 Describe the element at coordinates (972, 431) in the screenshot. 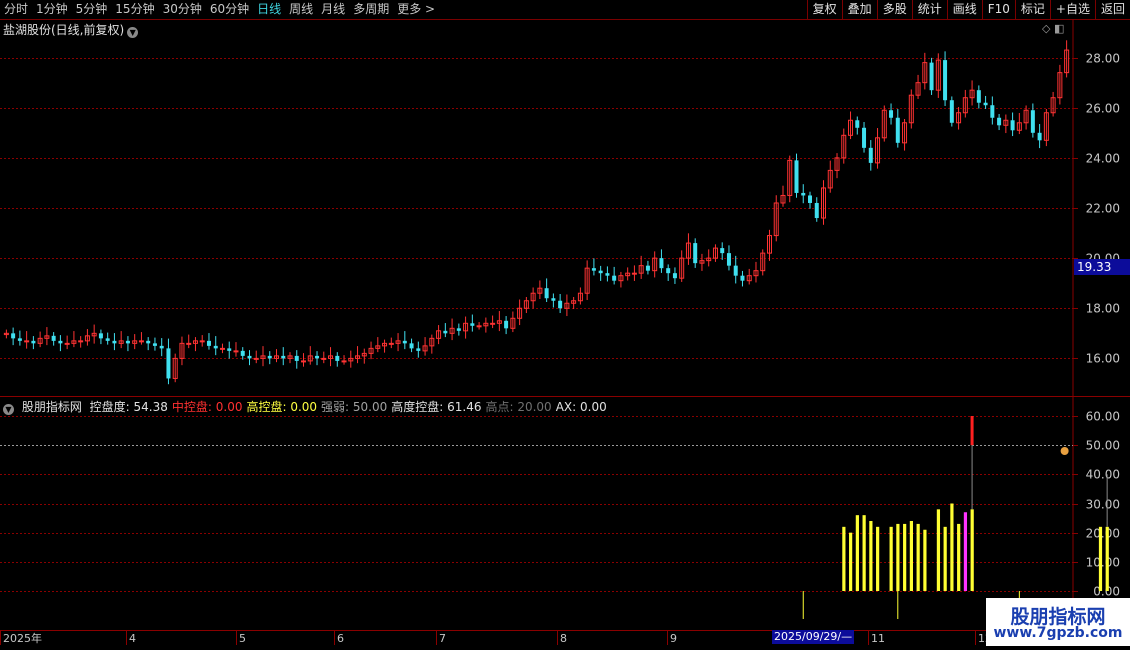

I see `indicator-peak` at that location.